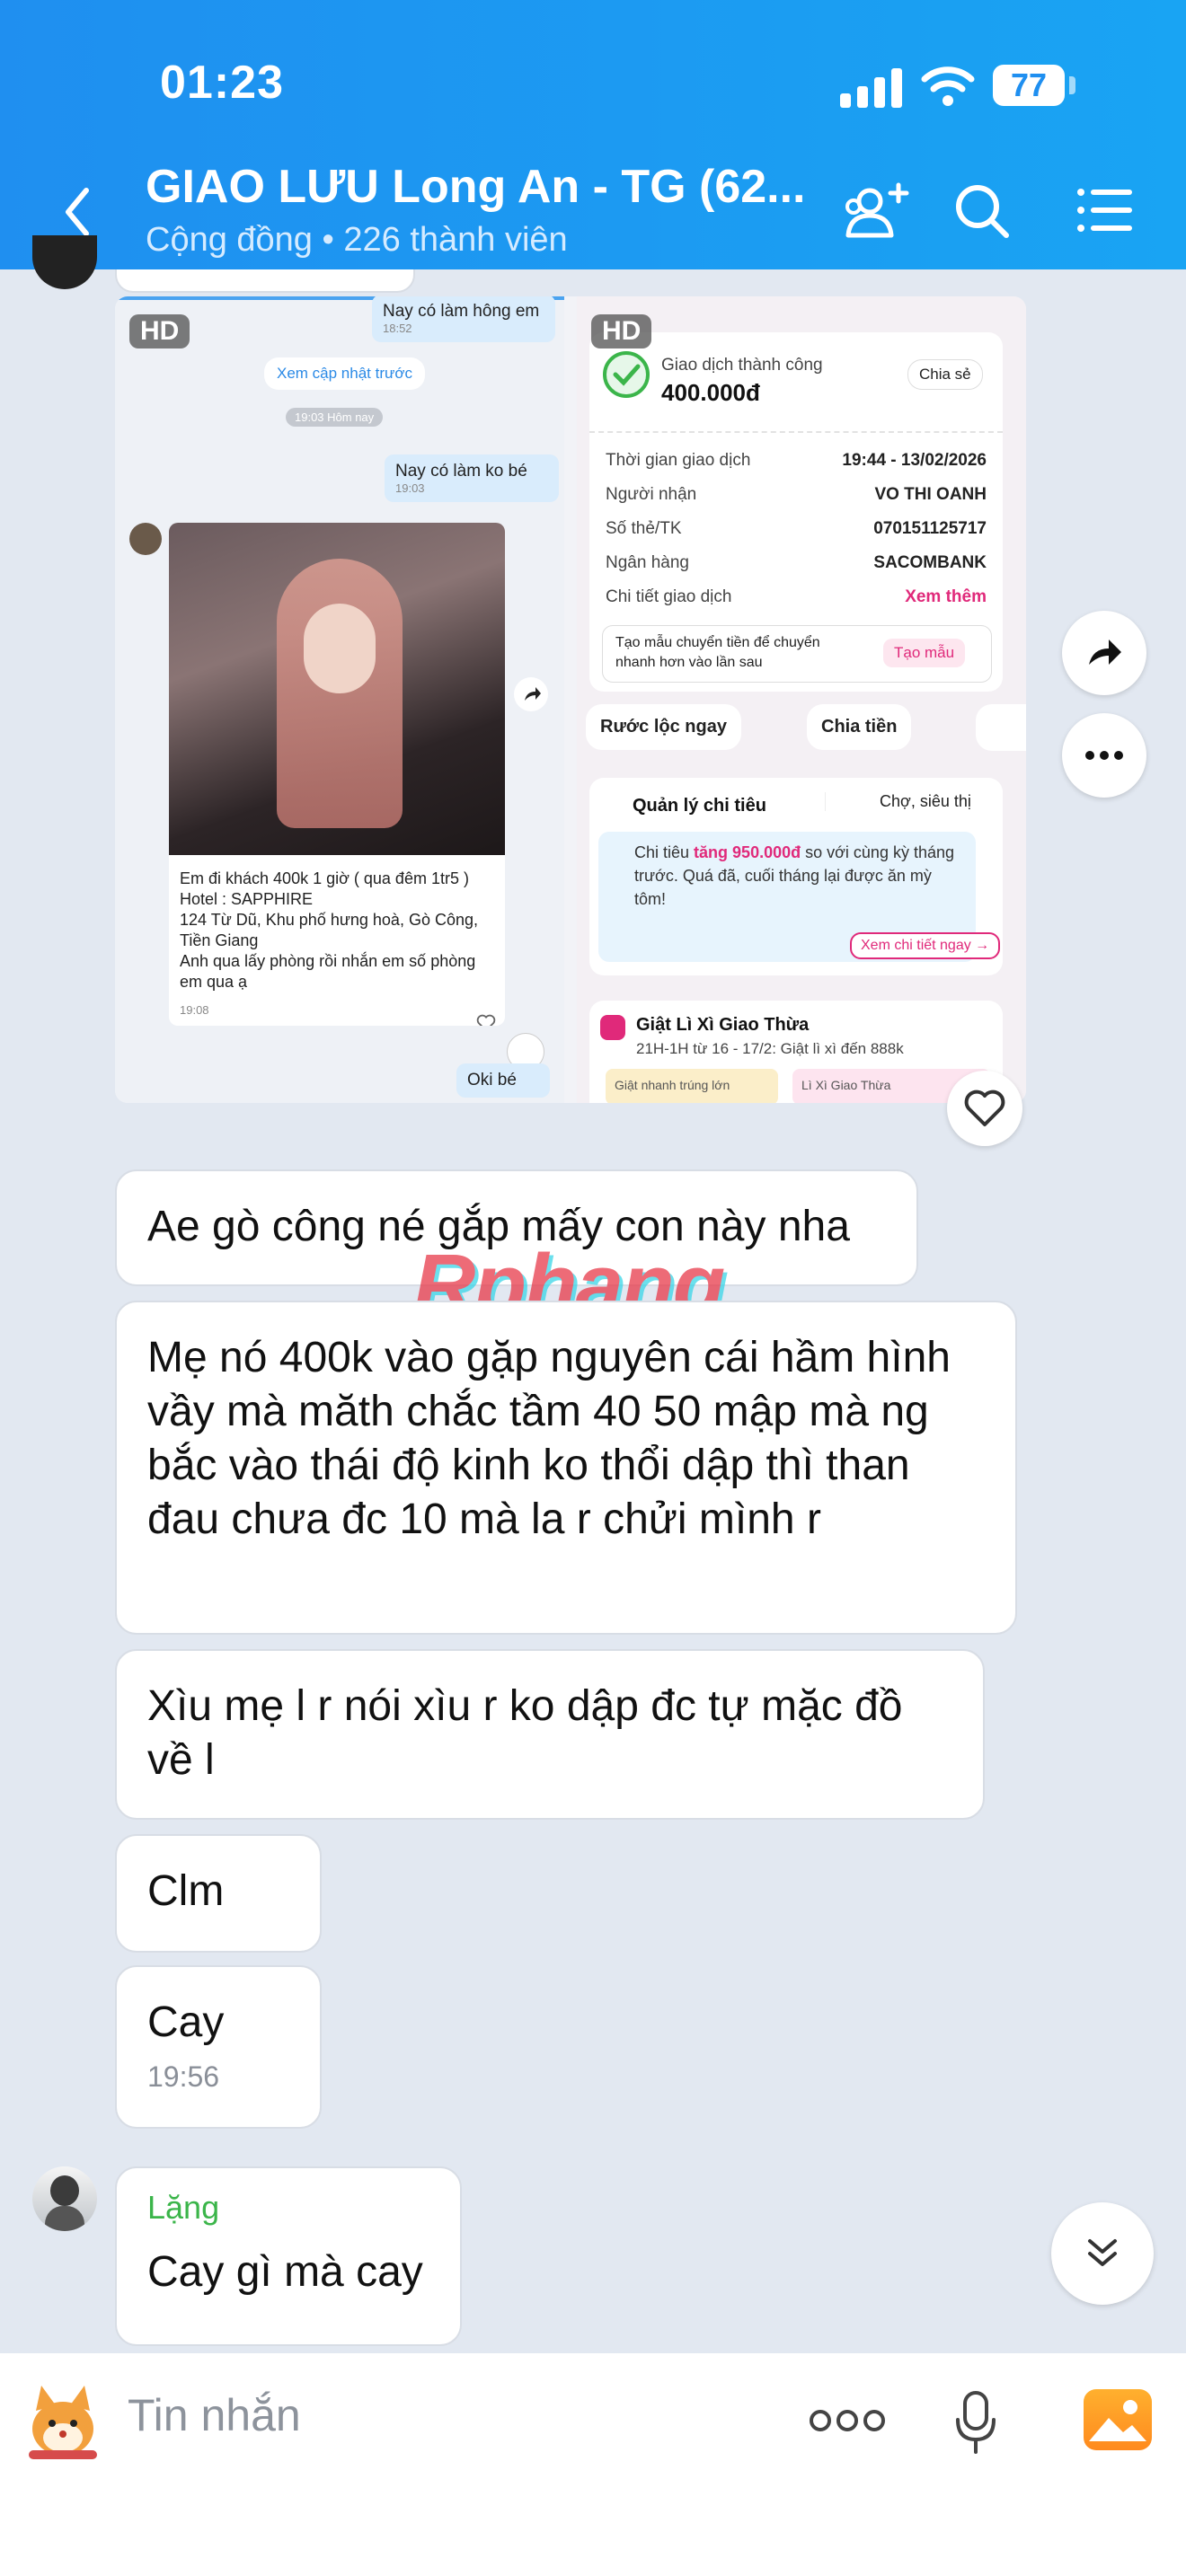 This screenshot has width=1186, height=2576. What do you see at coordinates (930, 562) in the screenshot?
I see `receipt-row-value: SACOMBANK` at bounding box center [930, 562].